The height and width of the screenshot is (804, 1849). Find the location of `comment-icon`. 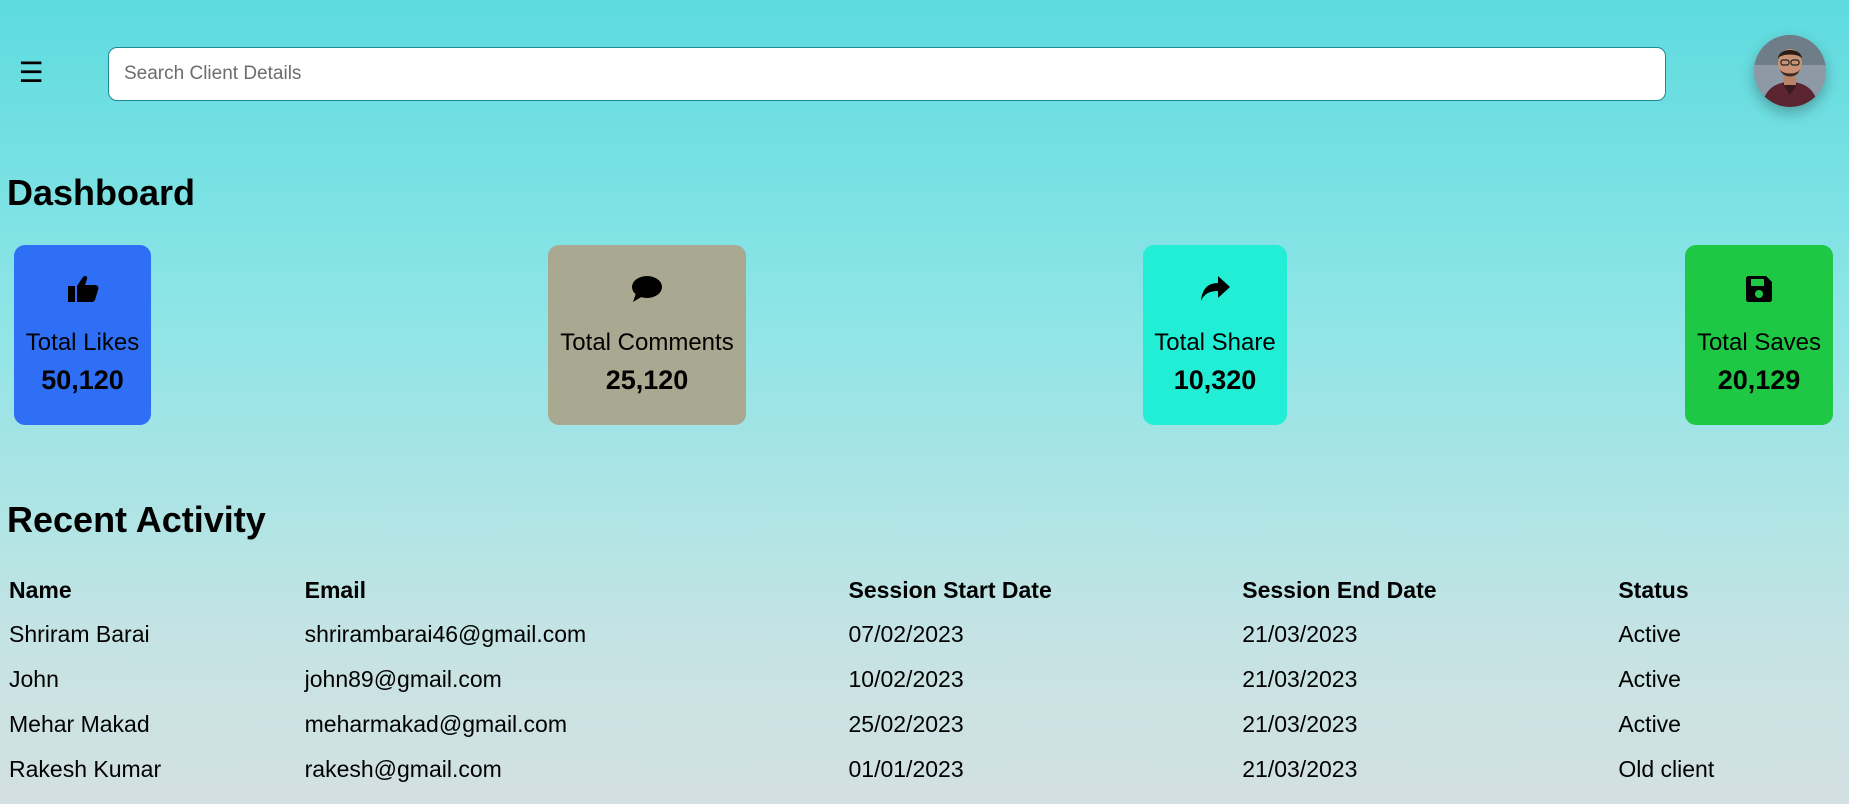

comment-icon is located at coordinates (647, 290).